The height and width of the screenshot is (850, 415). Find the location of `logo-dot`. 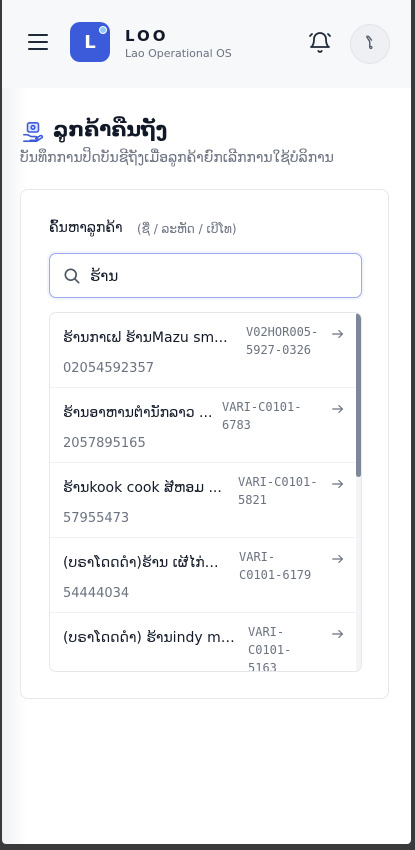

logo-dot is located at coordinates (103, 30).